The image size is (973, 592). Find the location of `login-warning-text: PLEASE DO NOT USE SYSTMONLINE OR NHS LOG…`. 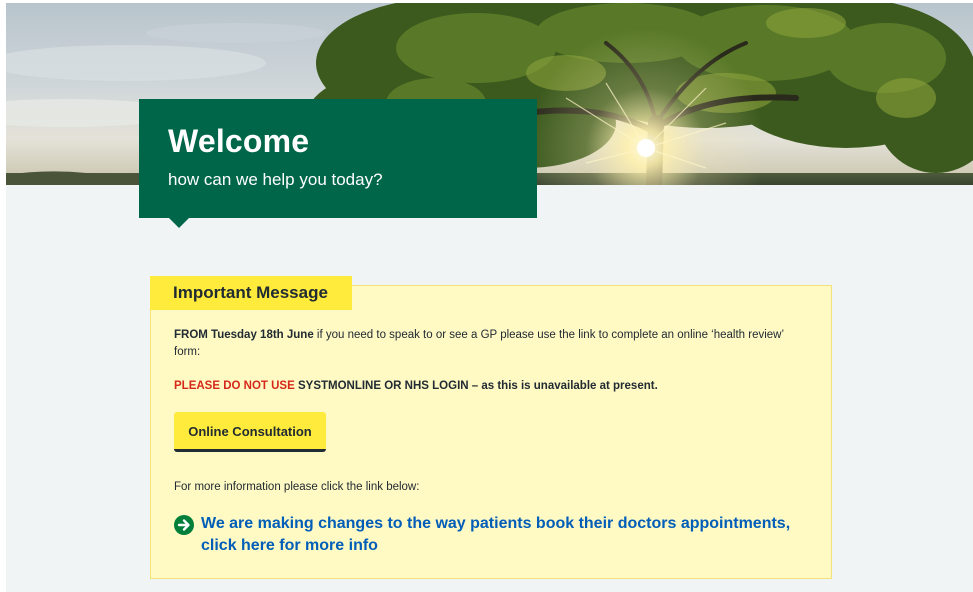

login-warning-text: PLEASE DO NOT USE SYSTMONLINE OR NHS LOG… is located at coordinates (494, 386).